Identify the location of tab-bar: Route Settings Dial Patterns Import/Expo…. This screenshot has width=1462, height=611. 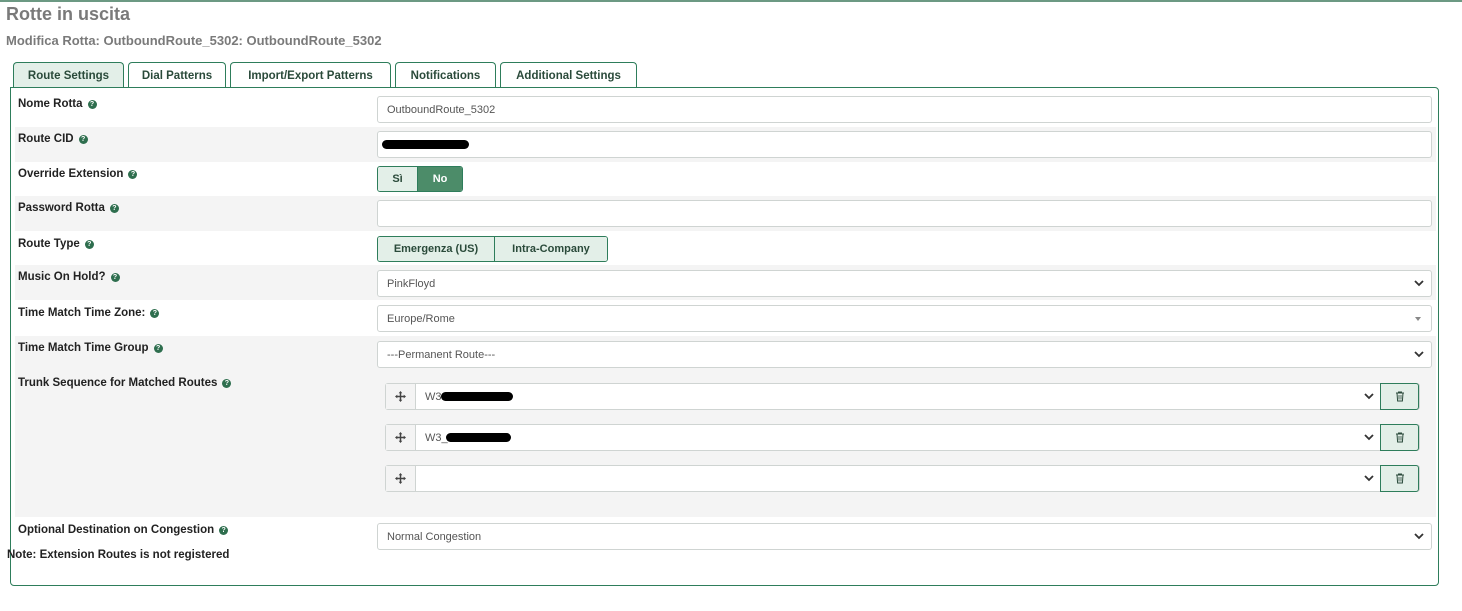
(327, 75).